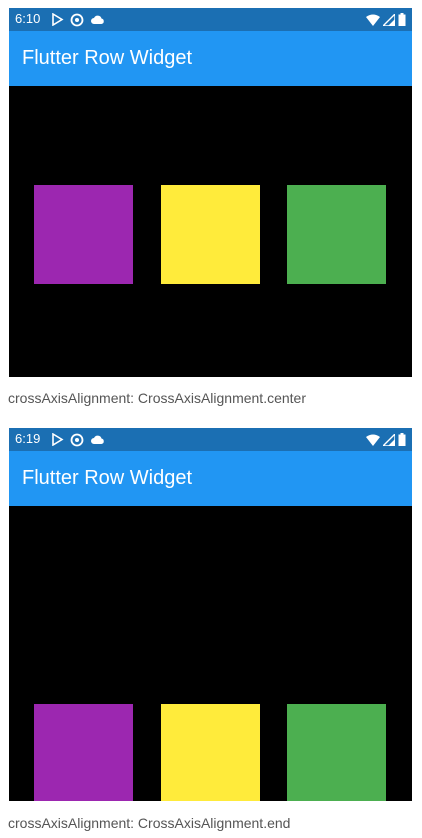 This screenshot has height=838, width=422. Describe the element at coordinates (210, 19) in the screenshot. I see `status-bar: 6:10` at that location.